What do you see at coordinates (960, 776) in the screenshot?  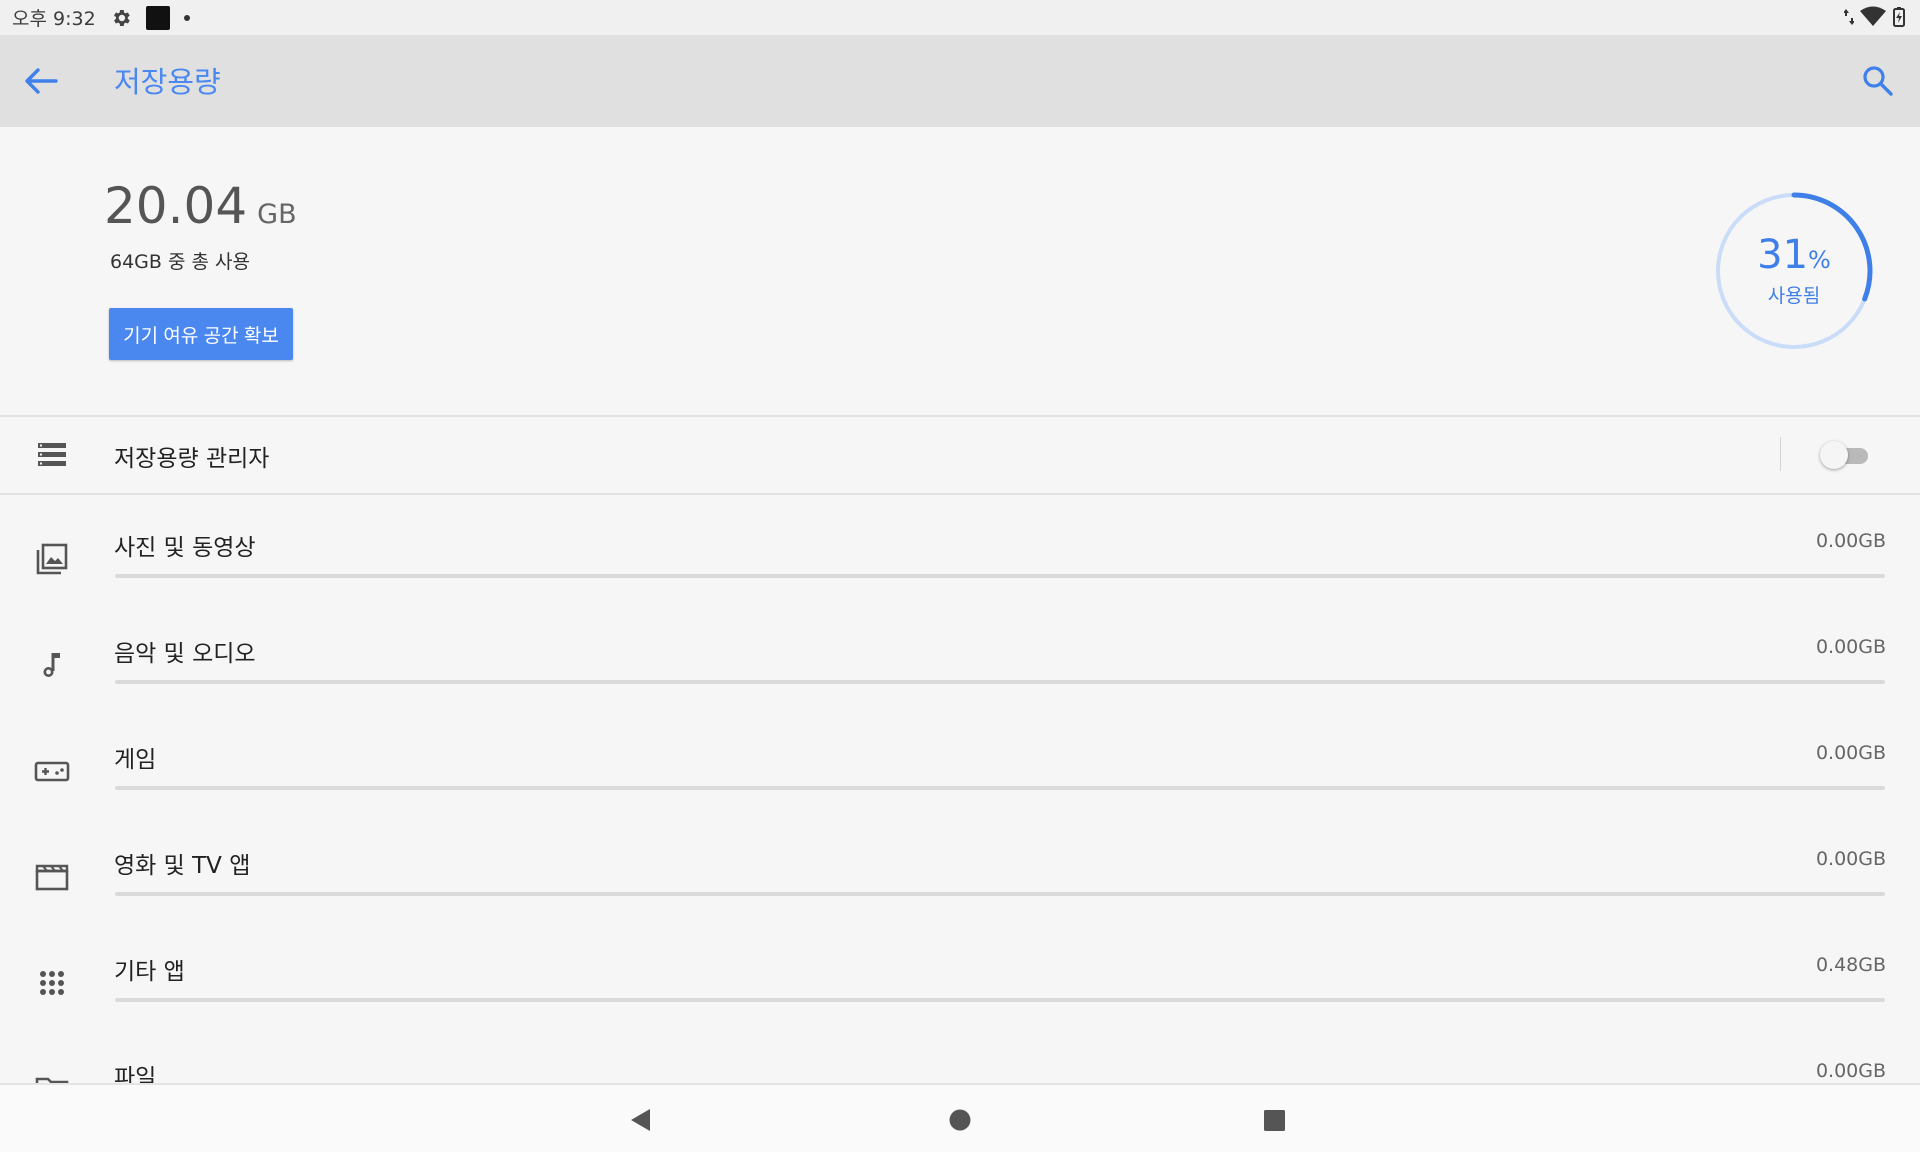 I see `category-games: 게임 0.00GB` at bounding box center [960, 776].